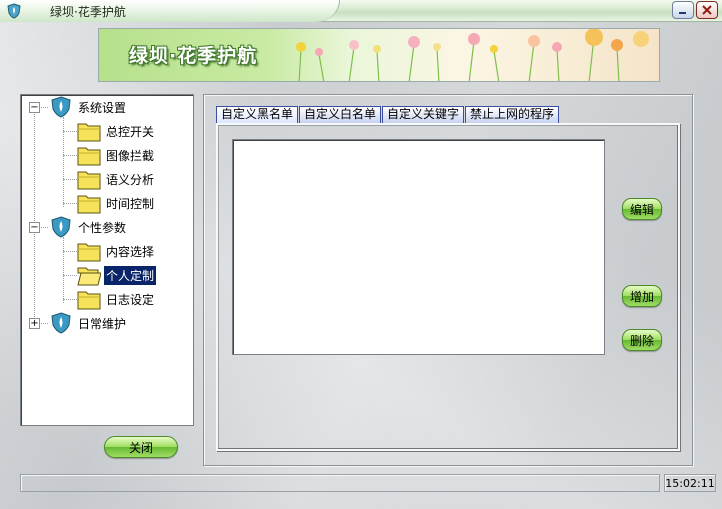 This screenshot has height=509, width=722. Describe the element at coordinates (642, 340) in the screenshot. I see `delete-button: 删除` at that location.